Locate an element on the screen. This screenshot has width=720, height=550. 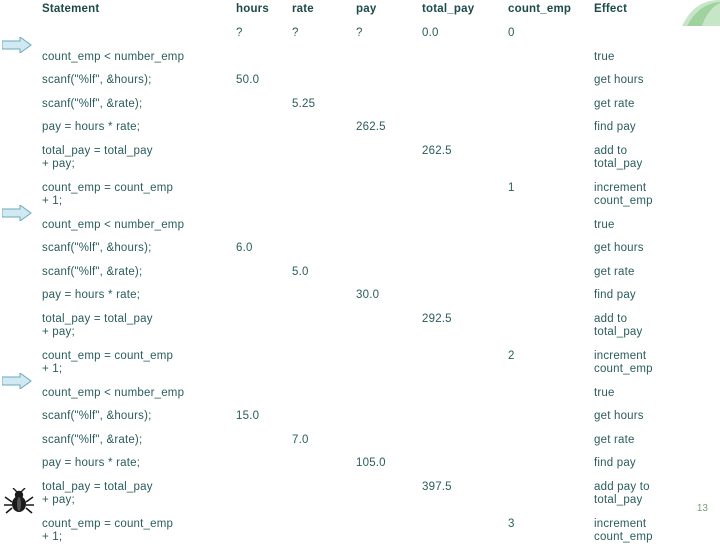
column-header-effect: Effect is located at coordinates (611, 9).